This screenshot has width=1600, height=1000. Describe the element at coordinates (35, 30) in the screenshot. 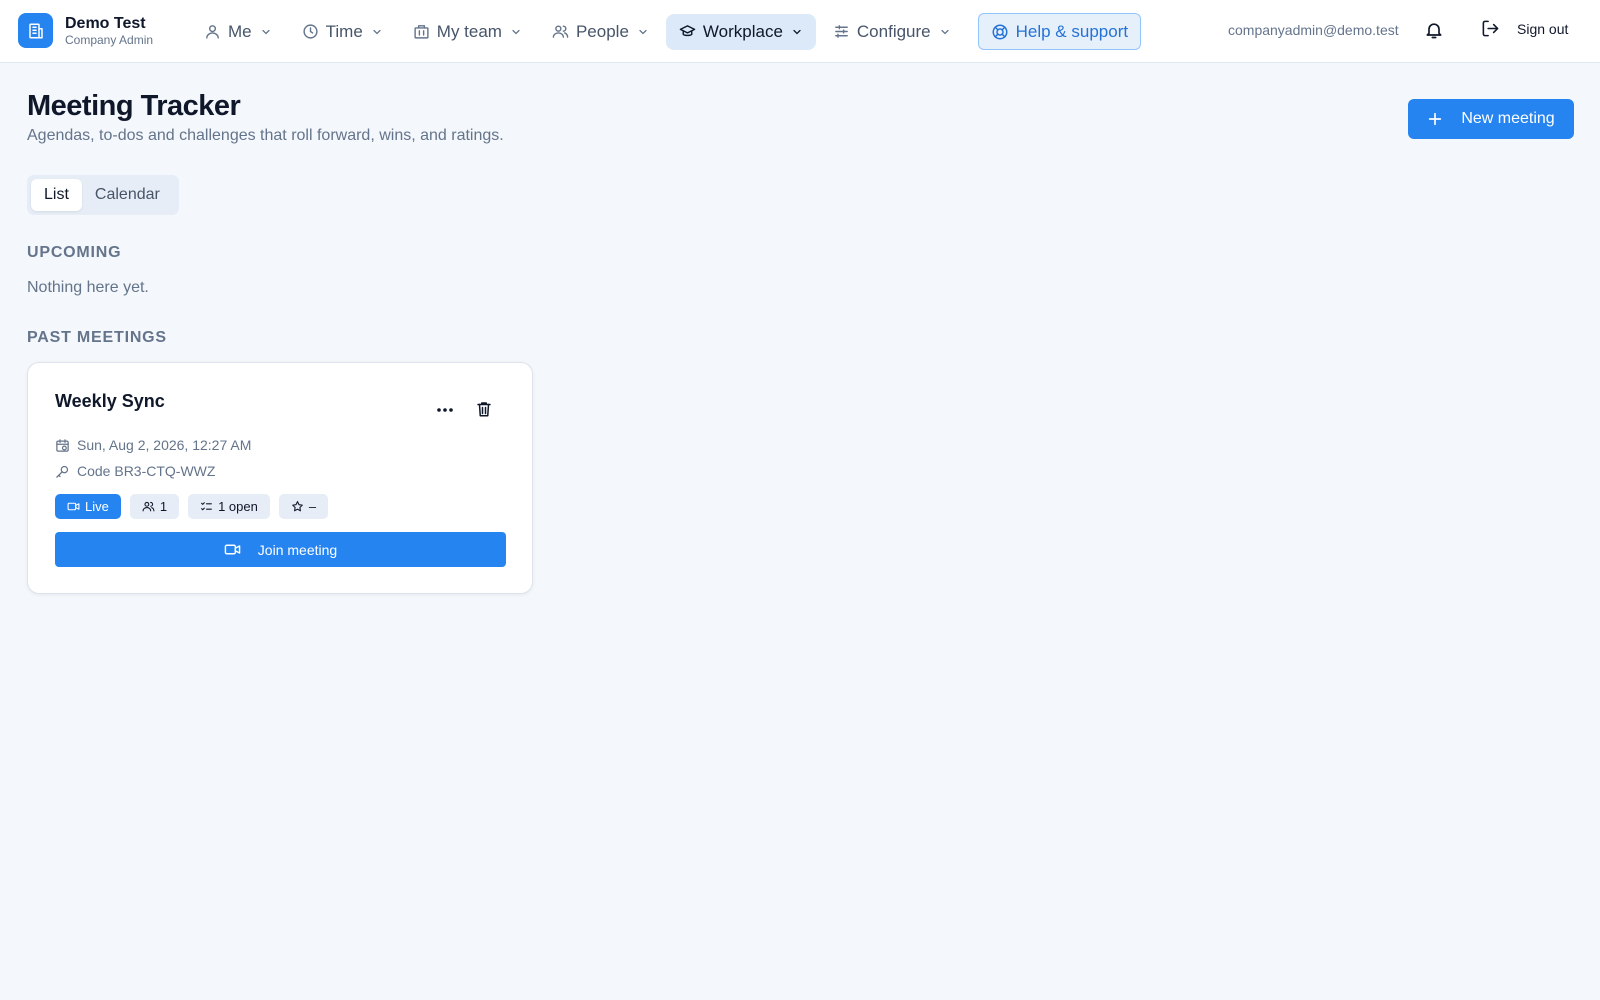

I see `building-logo-icon` at that location.